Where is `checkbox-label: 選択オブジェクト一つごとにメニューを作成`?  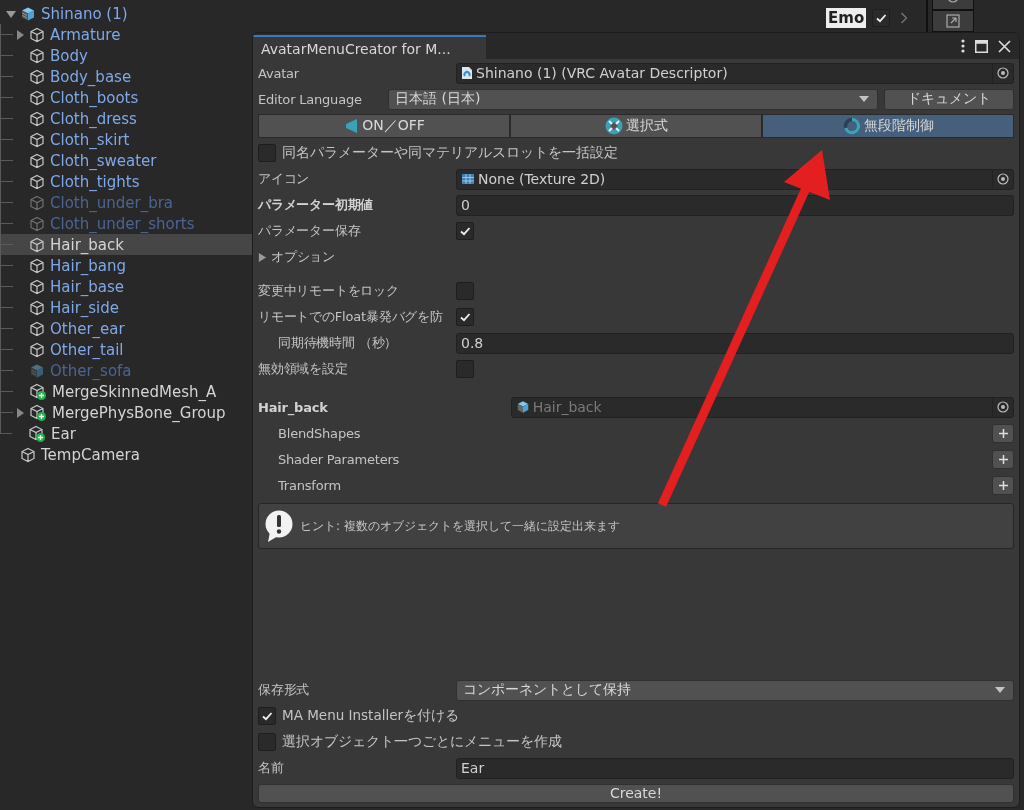 checkbox-label: 選択オブジェクト一つごとにメニューを作成 is located at coordinates (422, 742).